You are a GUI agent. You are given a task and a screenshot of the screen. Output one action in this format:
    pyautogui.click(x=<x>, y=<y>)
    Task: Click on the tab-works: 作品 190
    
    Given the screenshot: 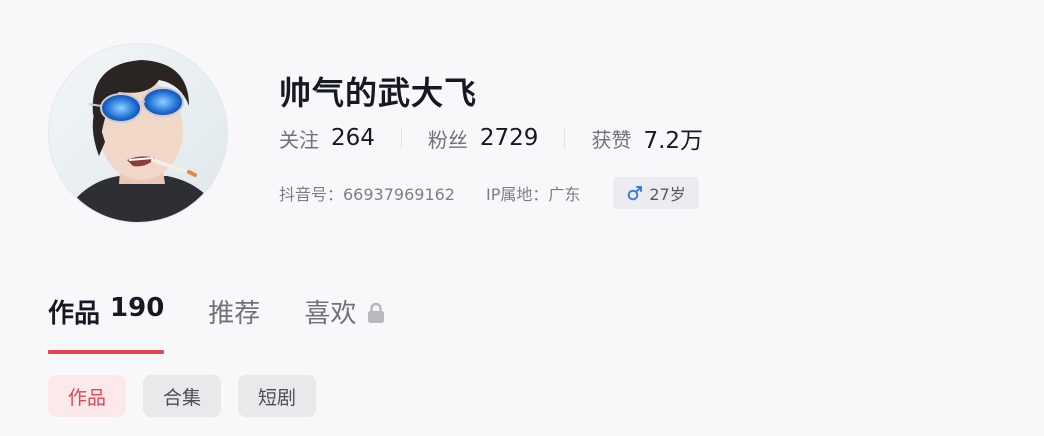 What is the action you would take?
    pyautogui.click(x=106, y=322)
    